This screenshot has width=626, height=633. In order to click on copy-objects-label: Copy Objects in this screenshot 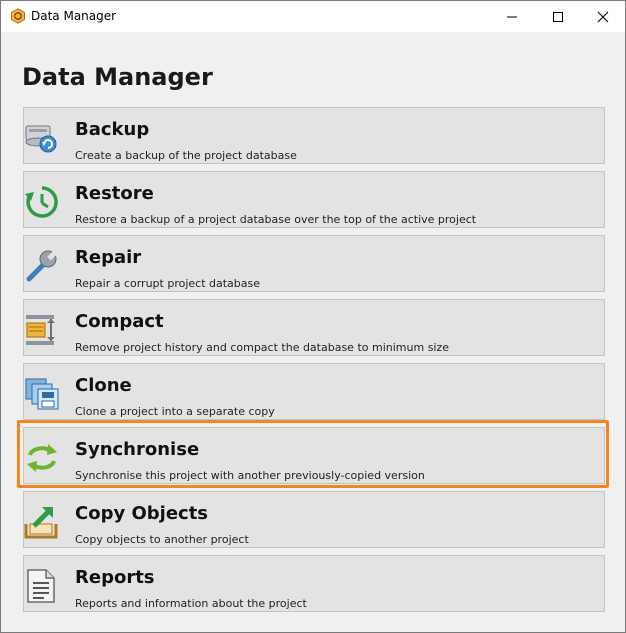, I will do `click(142, 513)`.